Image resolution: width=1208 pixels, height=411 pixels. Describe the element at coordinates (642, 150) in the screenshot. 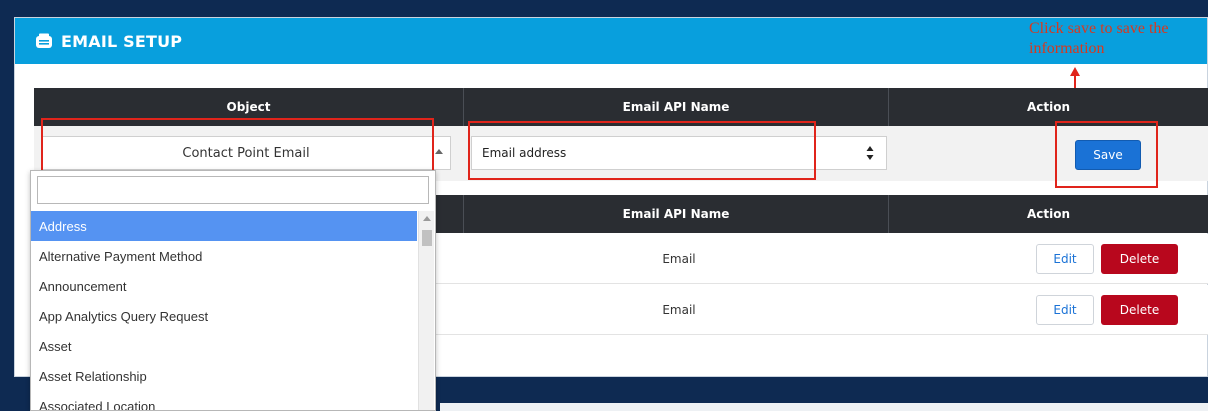

I see `highlight-email-box` at that location.